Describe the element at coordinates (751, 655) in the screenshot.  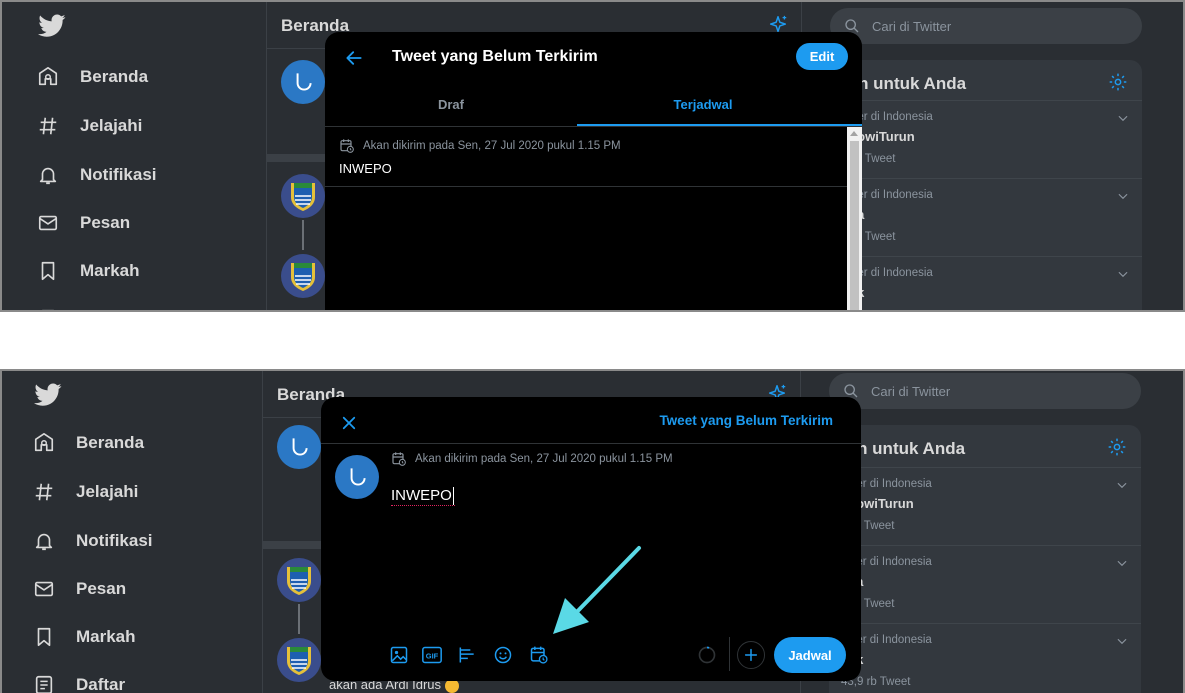
I see `add-tweet-button` at that location.